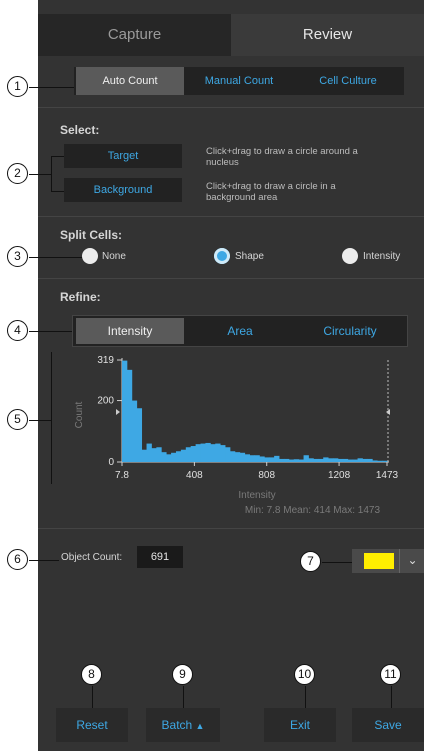 The image size is (435, 751). I want to click on x-tick-label: 808, so click(266, 475).